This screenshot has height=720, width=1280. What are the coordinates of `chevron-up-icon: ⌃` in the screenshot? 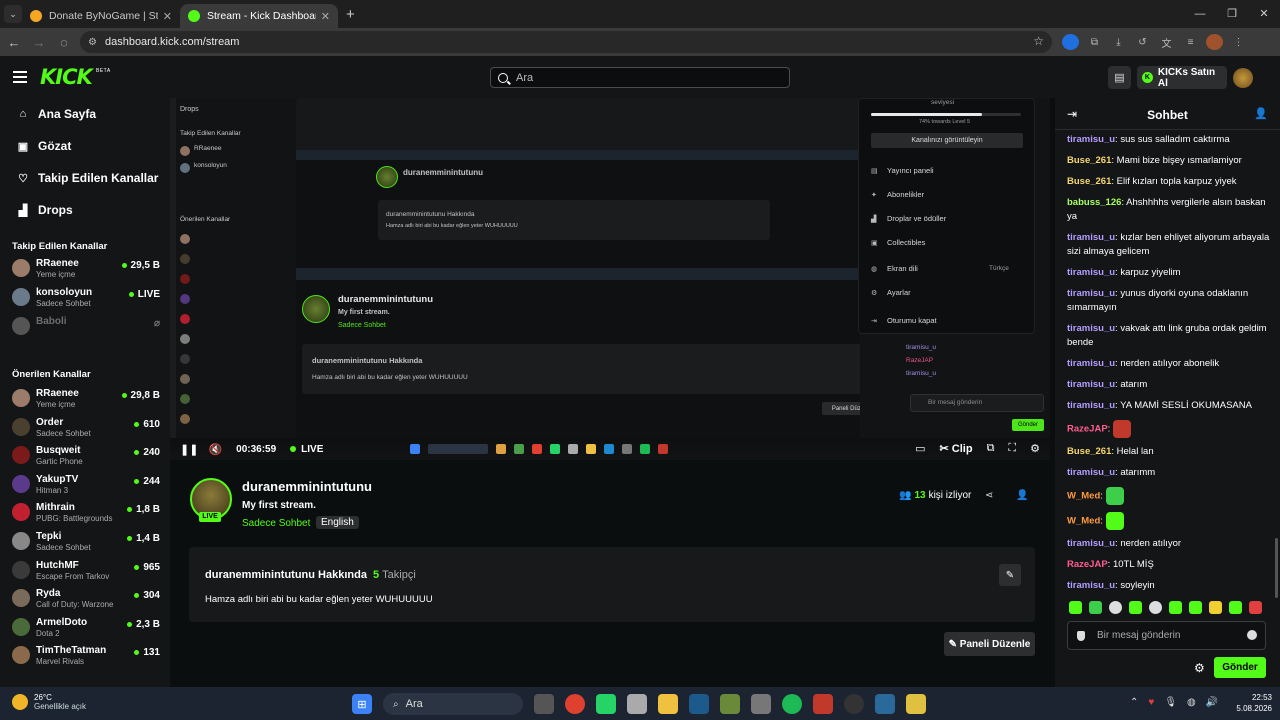 It's located at (1134, 702).